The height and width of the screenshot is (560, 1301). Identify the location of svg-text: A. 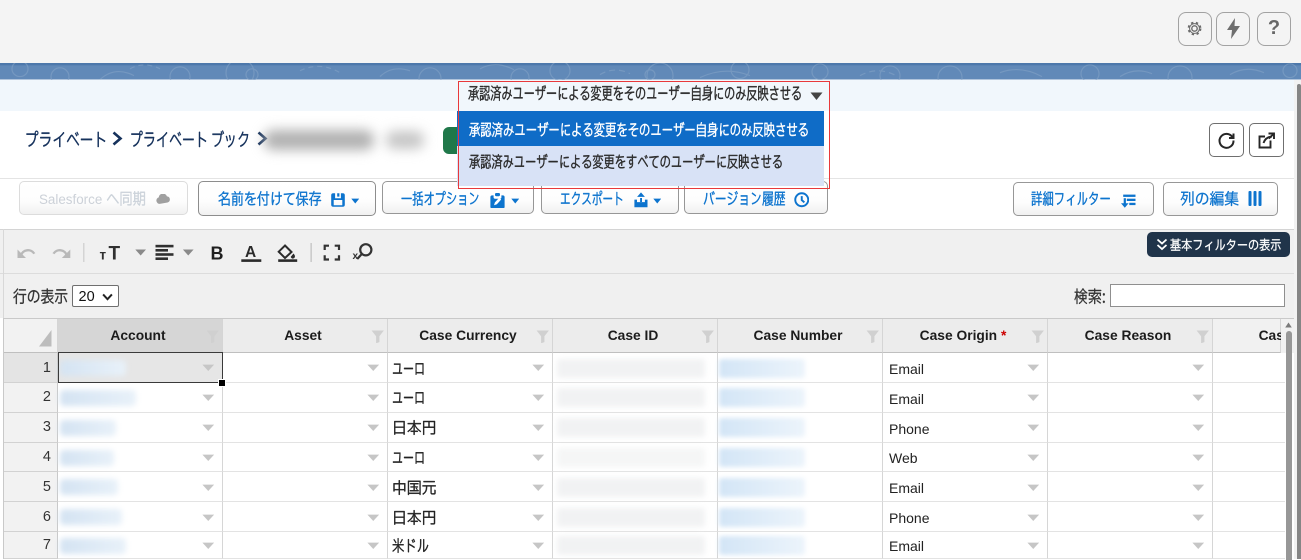
(250, 252).